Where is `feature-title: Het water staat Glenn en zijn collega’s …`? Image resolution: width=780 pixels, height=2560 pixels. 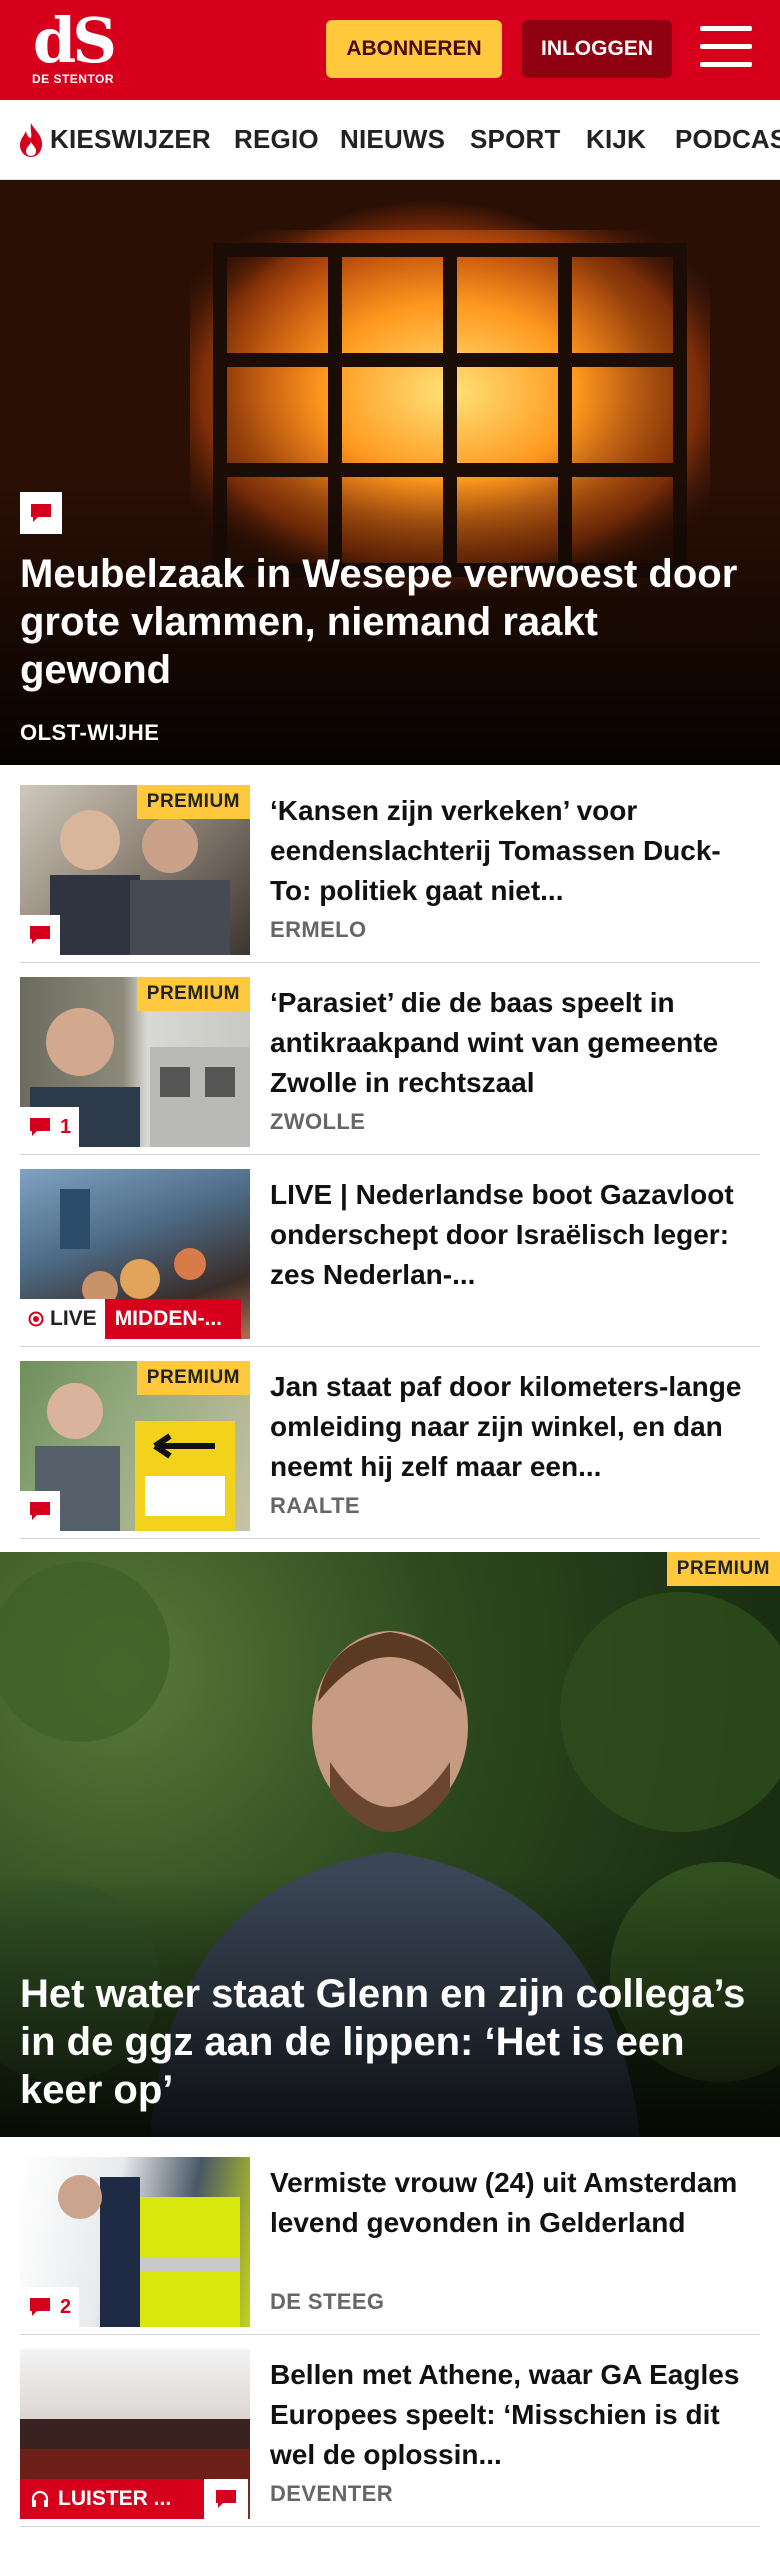 feature-title: Het water staat Glenn en zijn collega’s … is located at coordinates (395, 2042).